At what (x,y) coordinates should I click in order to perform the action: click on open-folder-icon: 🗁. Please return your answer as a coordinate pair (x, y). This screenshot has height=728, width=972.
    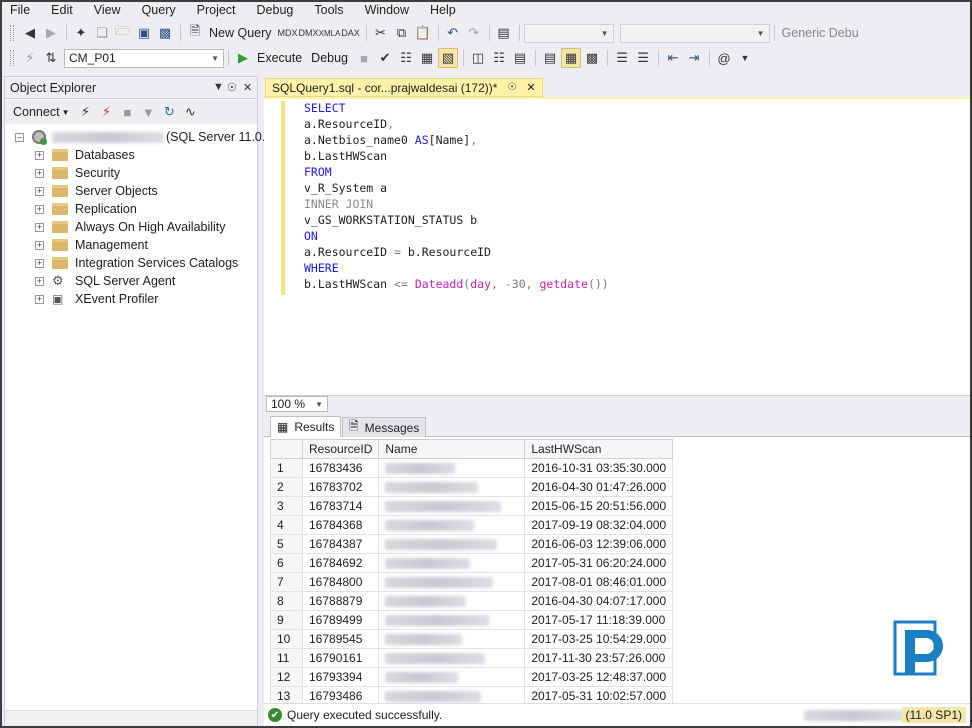
    Looking at the image, I should click on (123, 33).